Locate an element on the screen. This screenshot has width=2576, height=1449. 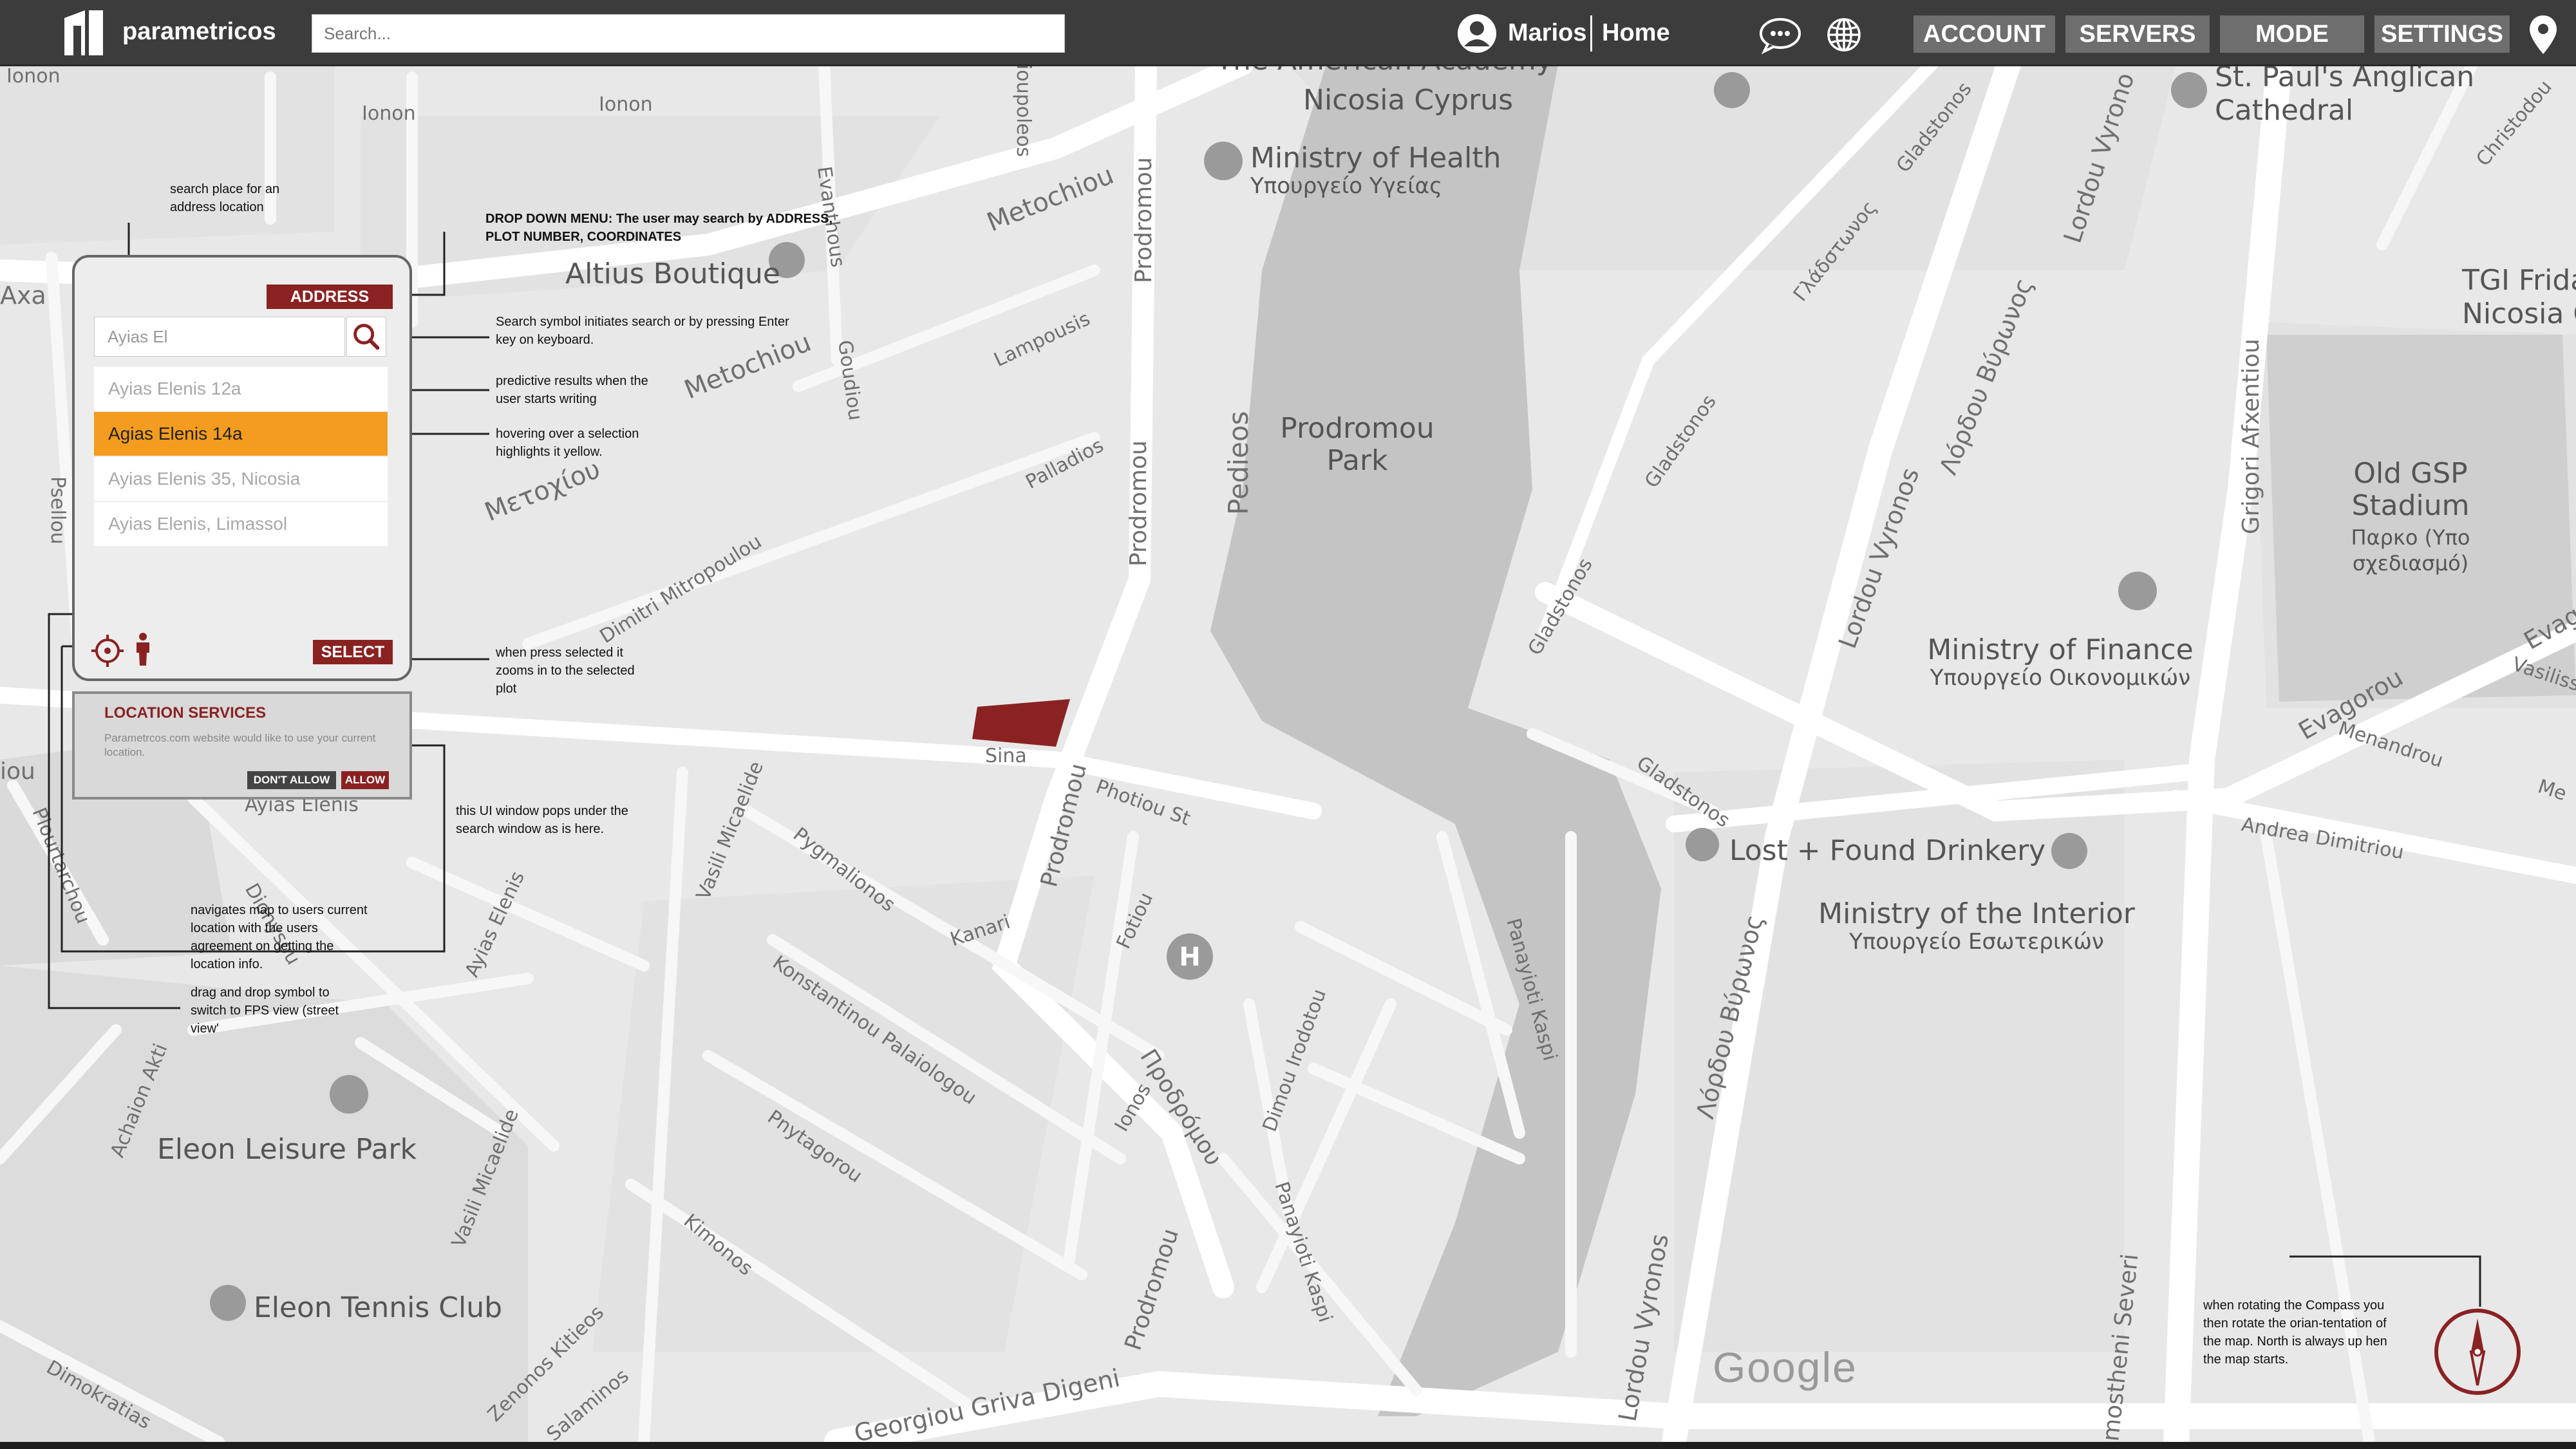
allow-button: ALLOW is located at coordinates (365, 780).